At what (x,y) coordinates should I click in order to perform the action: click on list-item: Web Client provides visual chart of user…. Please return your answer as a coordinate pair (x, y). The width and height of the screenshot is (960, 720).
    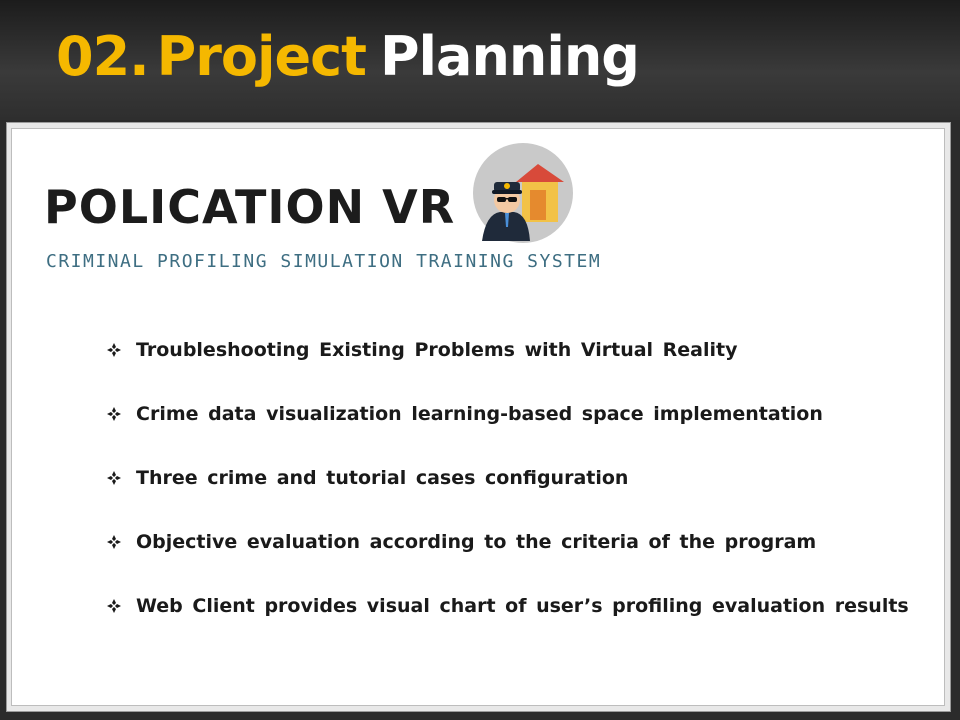
    Looking at the image, I should click on (507, 606).